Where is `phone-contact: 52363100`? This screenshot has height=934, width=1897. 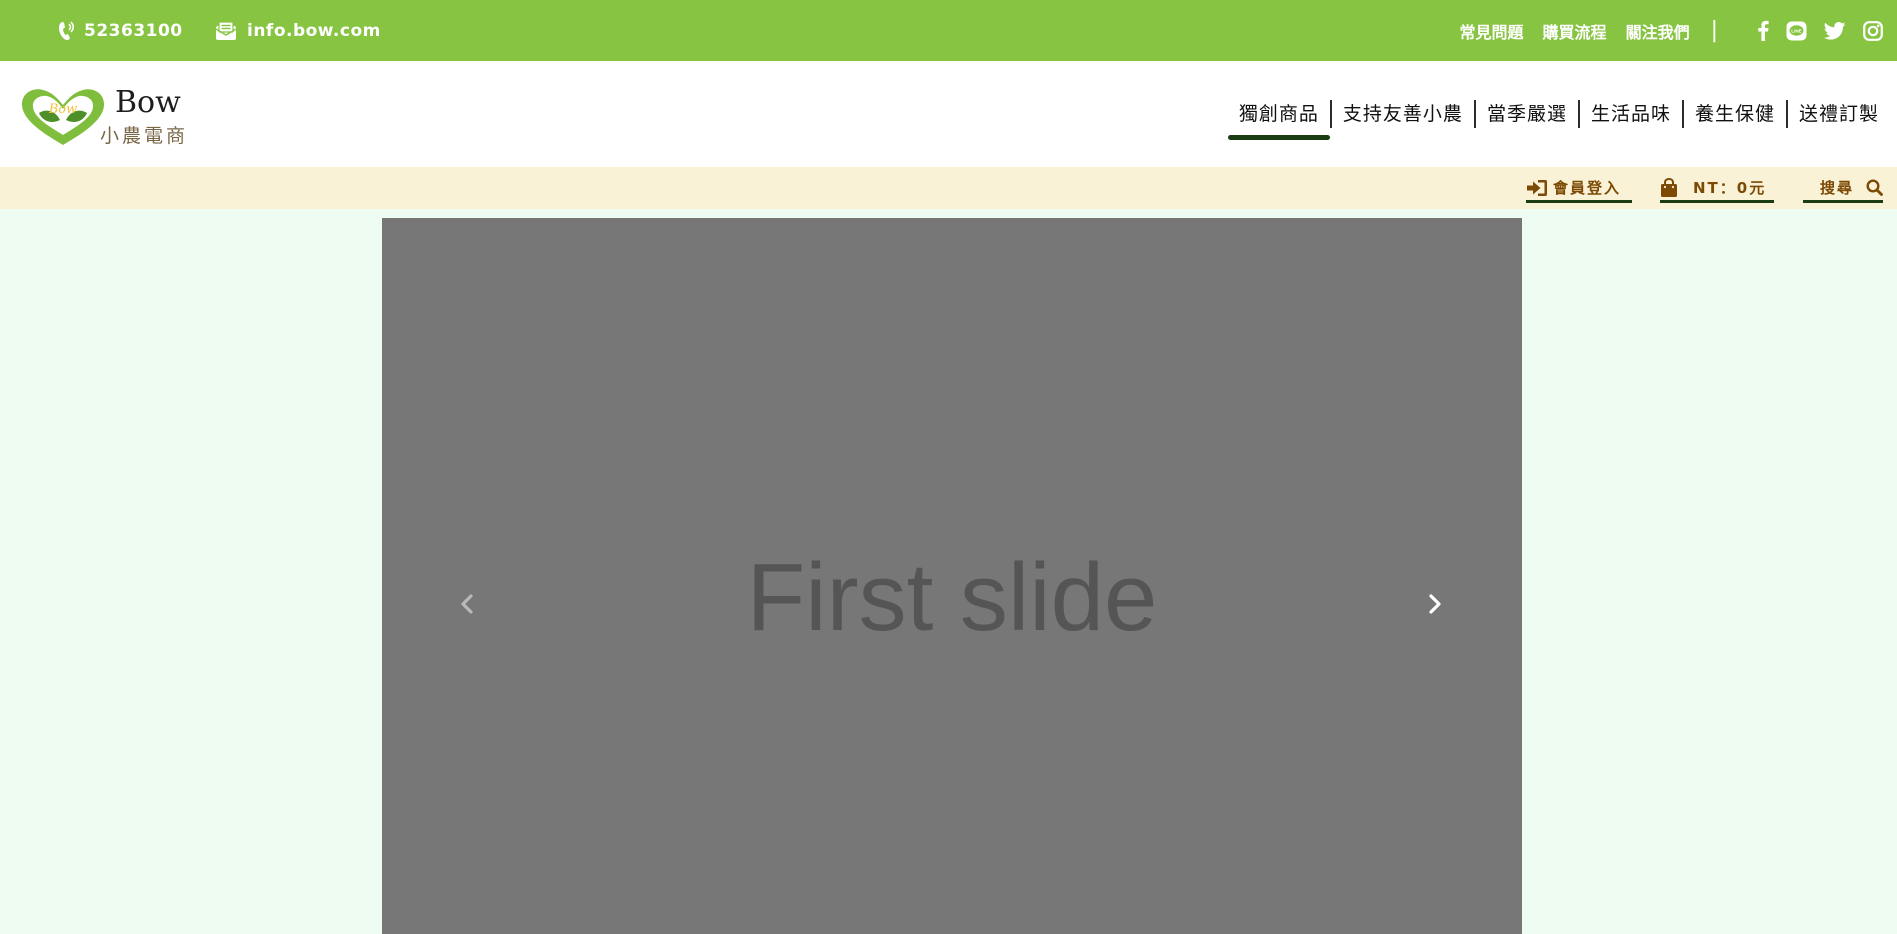 phone-contact: 52363100 is located at coordinates (120, 30).